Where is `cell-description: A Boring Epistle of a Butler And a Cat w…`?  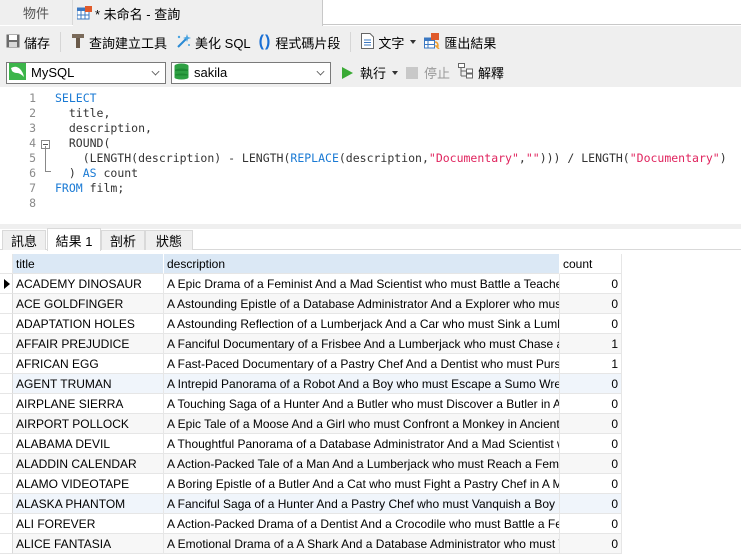 cell-description: A Boring Epistle of a Butler And a Cat w… is located at coordinates (362, 484).